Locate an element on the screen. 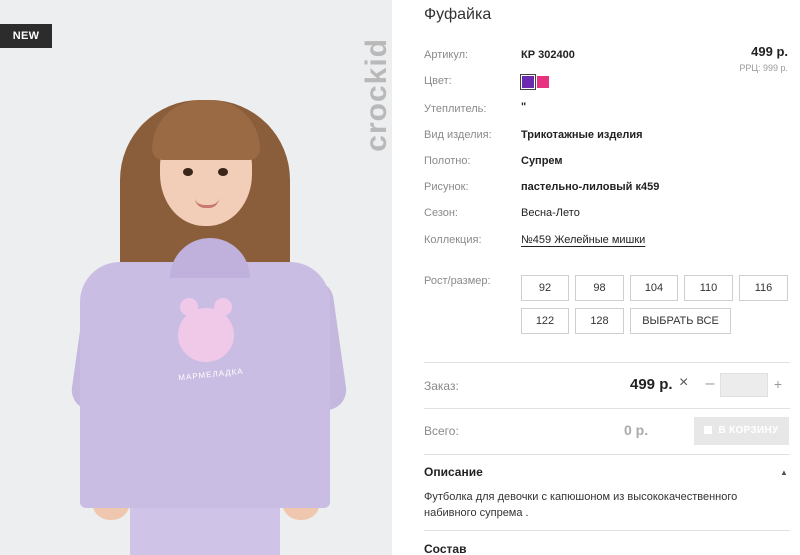 This screenshot has height=555, width=800. collapse-arrow-icon: ▲ is located at coordinates (784, 472).